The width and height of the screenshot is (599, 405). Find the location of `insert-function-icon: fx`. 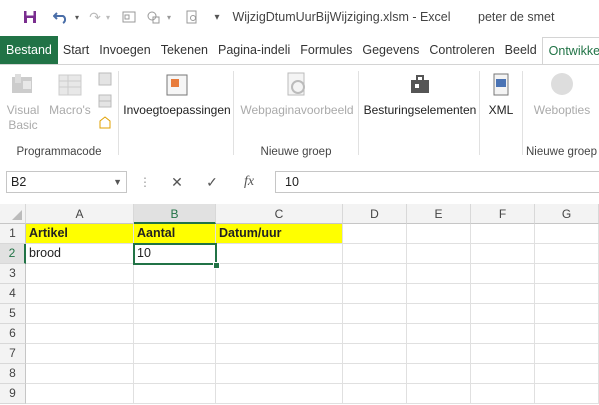

insert-function-icon: fx is located at coordinates (249, 182).